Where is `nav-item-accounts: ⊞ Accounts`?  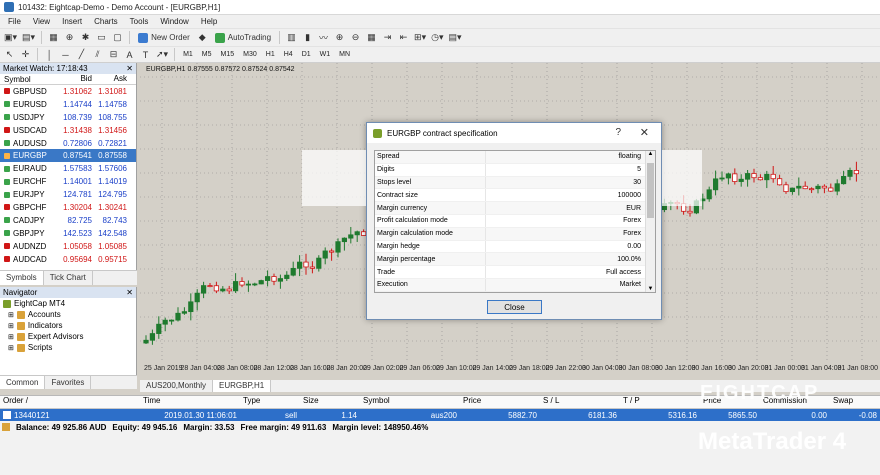
nav-item-accounts: ⊞ Accounts is located at coordinates (68, 314).